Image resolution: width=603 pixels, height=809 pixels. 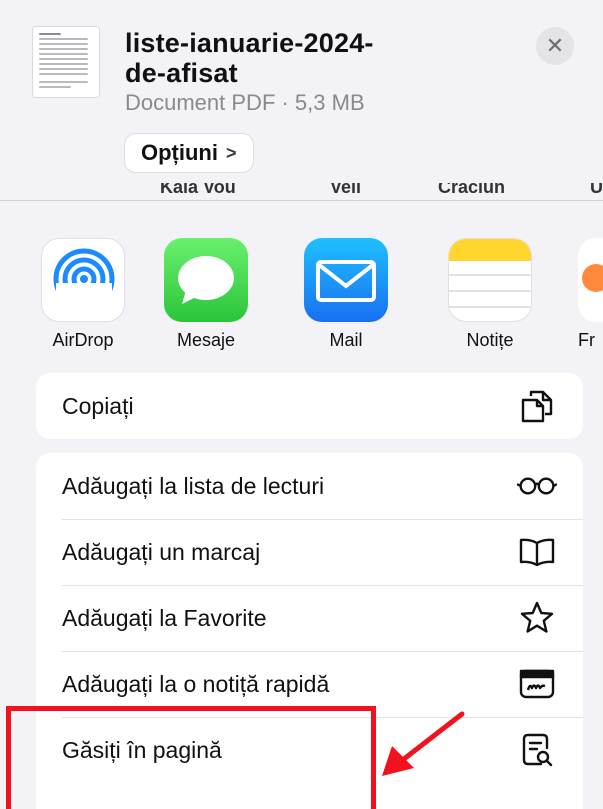 I want to click on contact-name: Kaia Vou, so click(x=198, y=190).